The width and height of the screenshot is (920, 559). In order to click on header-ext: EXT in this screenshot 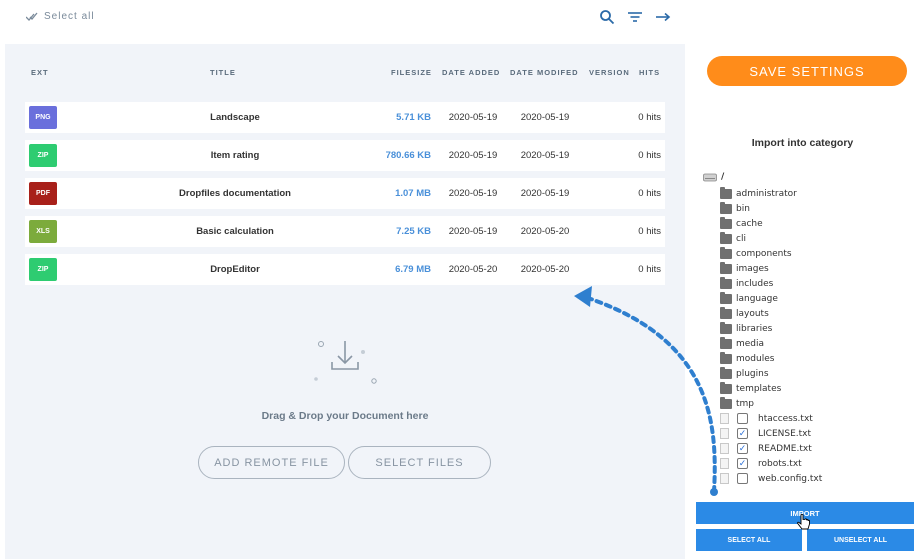, I will do `click(40, 72)`.